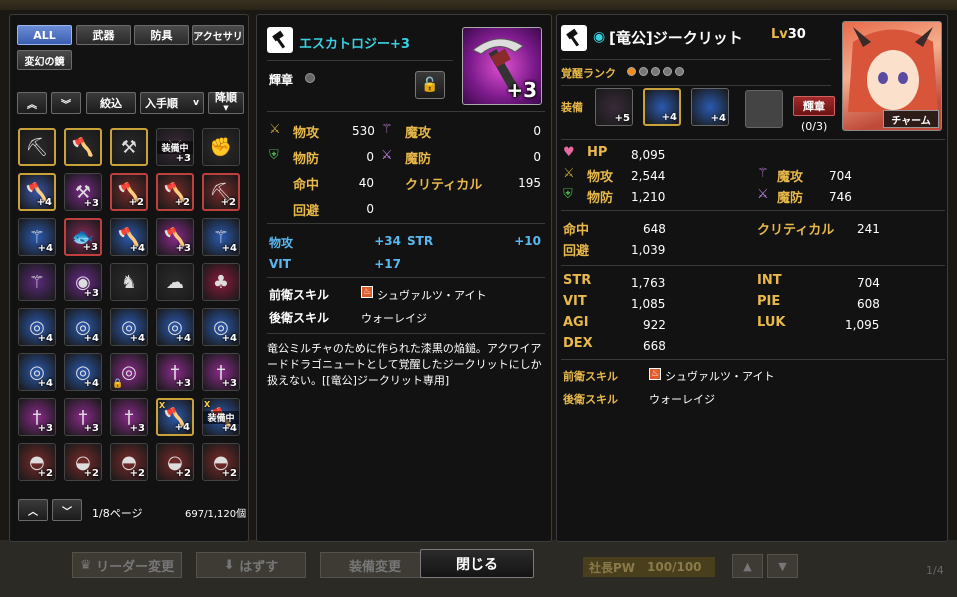  I want to click on empty-equip-slot, so click(764, 109).